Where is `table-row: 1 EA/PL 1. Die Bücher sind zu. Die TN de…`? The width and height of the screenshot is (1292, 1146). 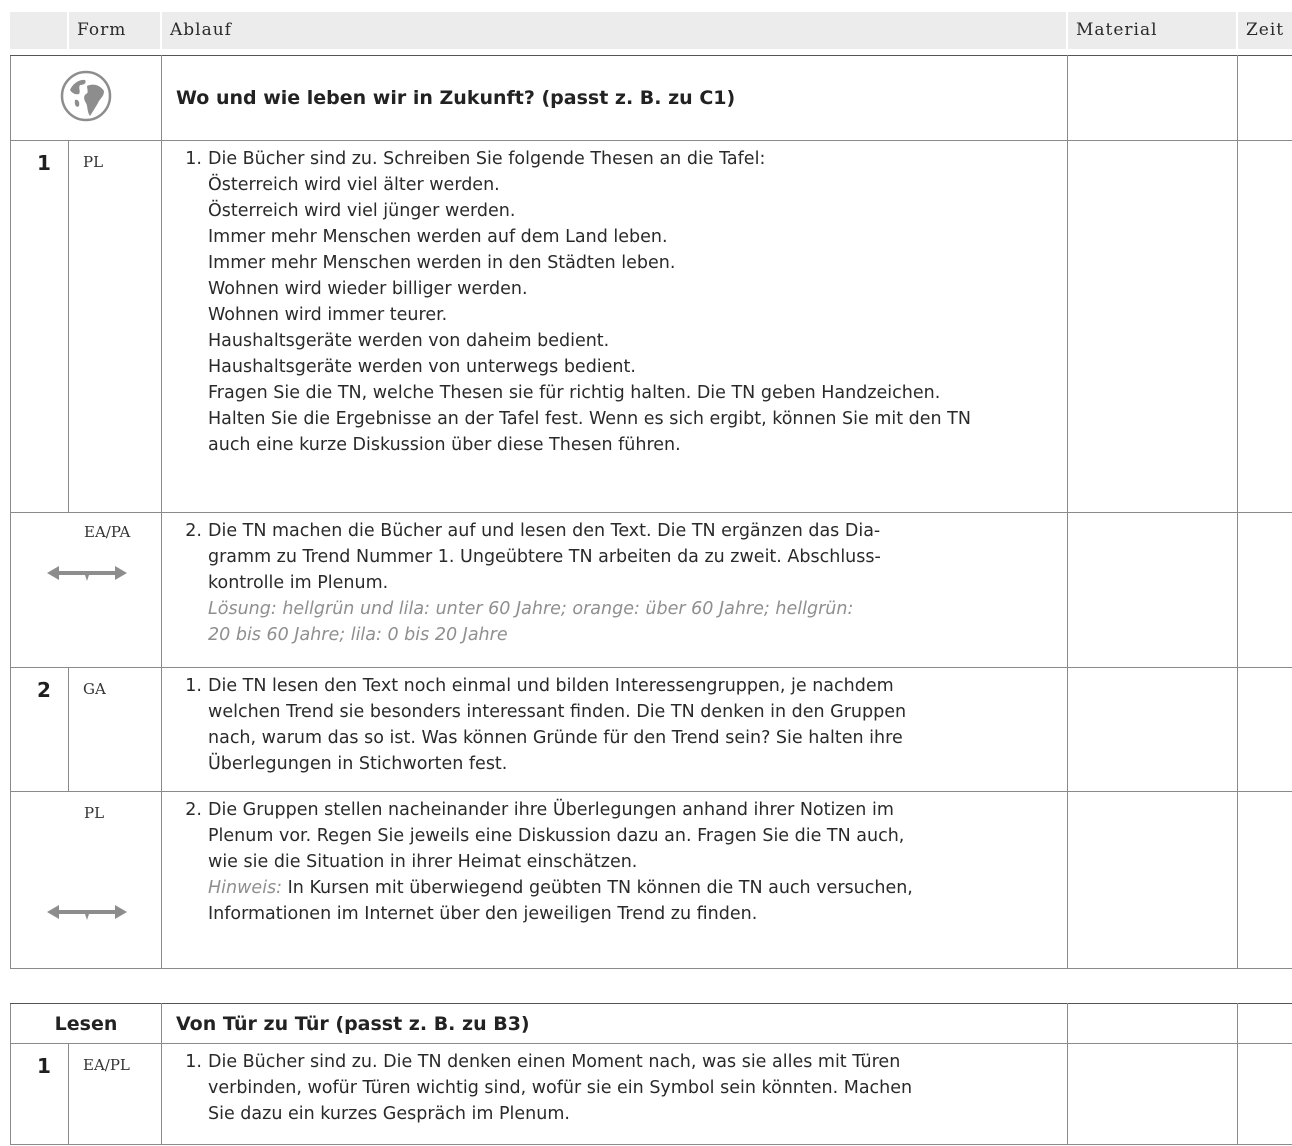
table-row: 1 EA/PL 1. Die Bücher sind zu. Die TN de… is located at coordinates (651, 1094).